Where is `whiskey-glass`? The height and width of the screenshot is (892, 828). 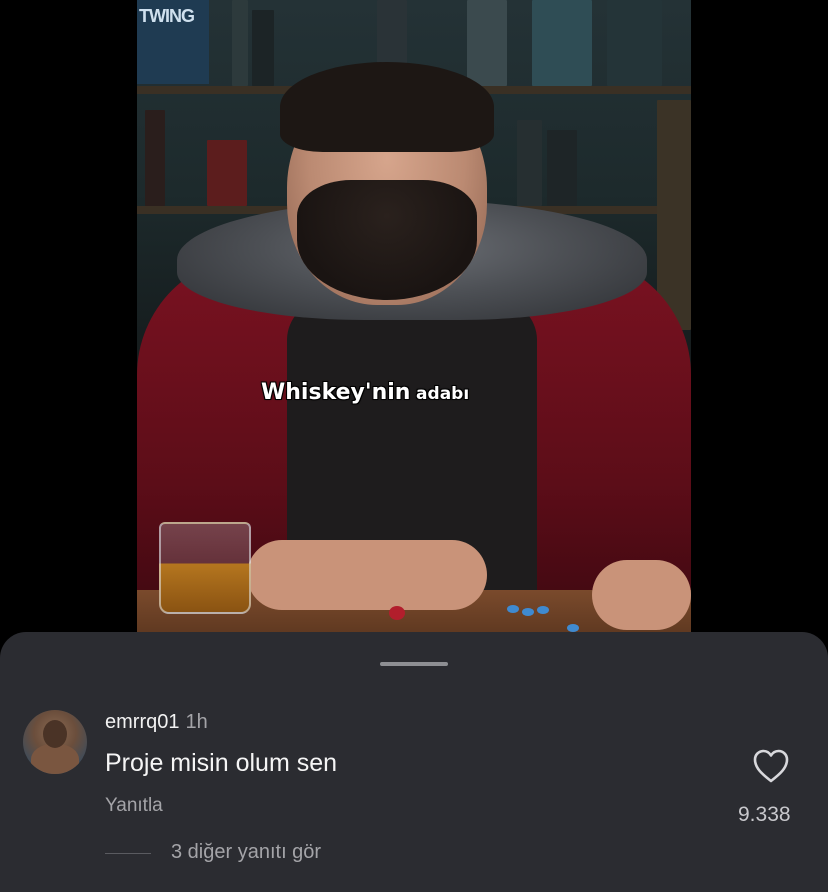 whiskey-glass is located at coordinates (205, 568).